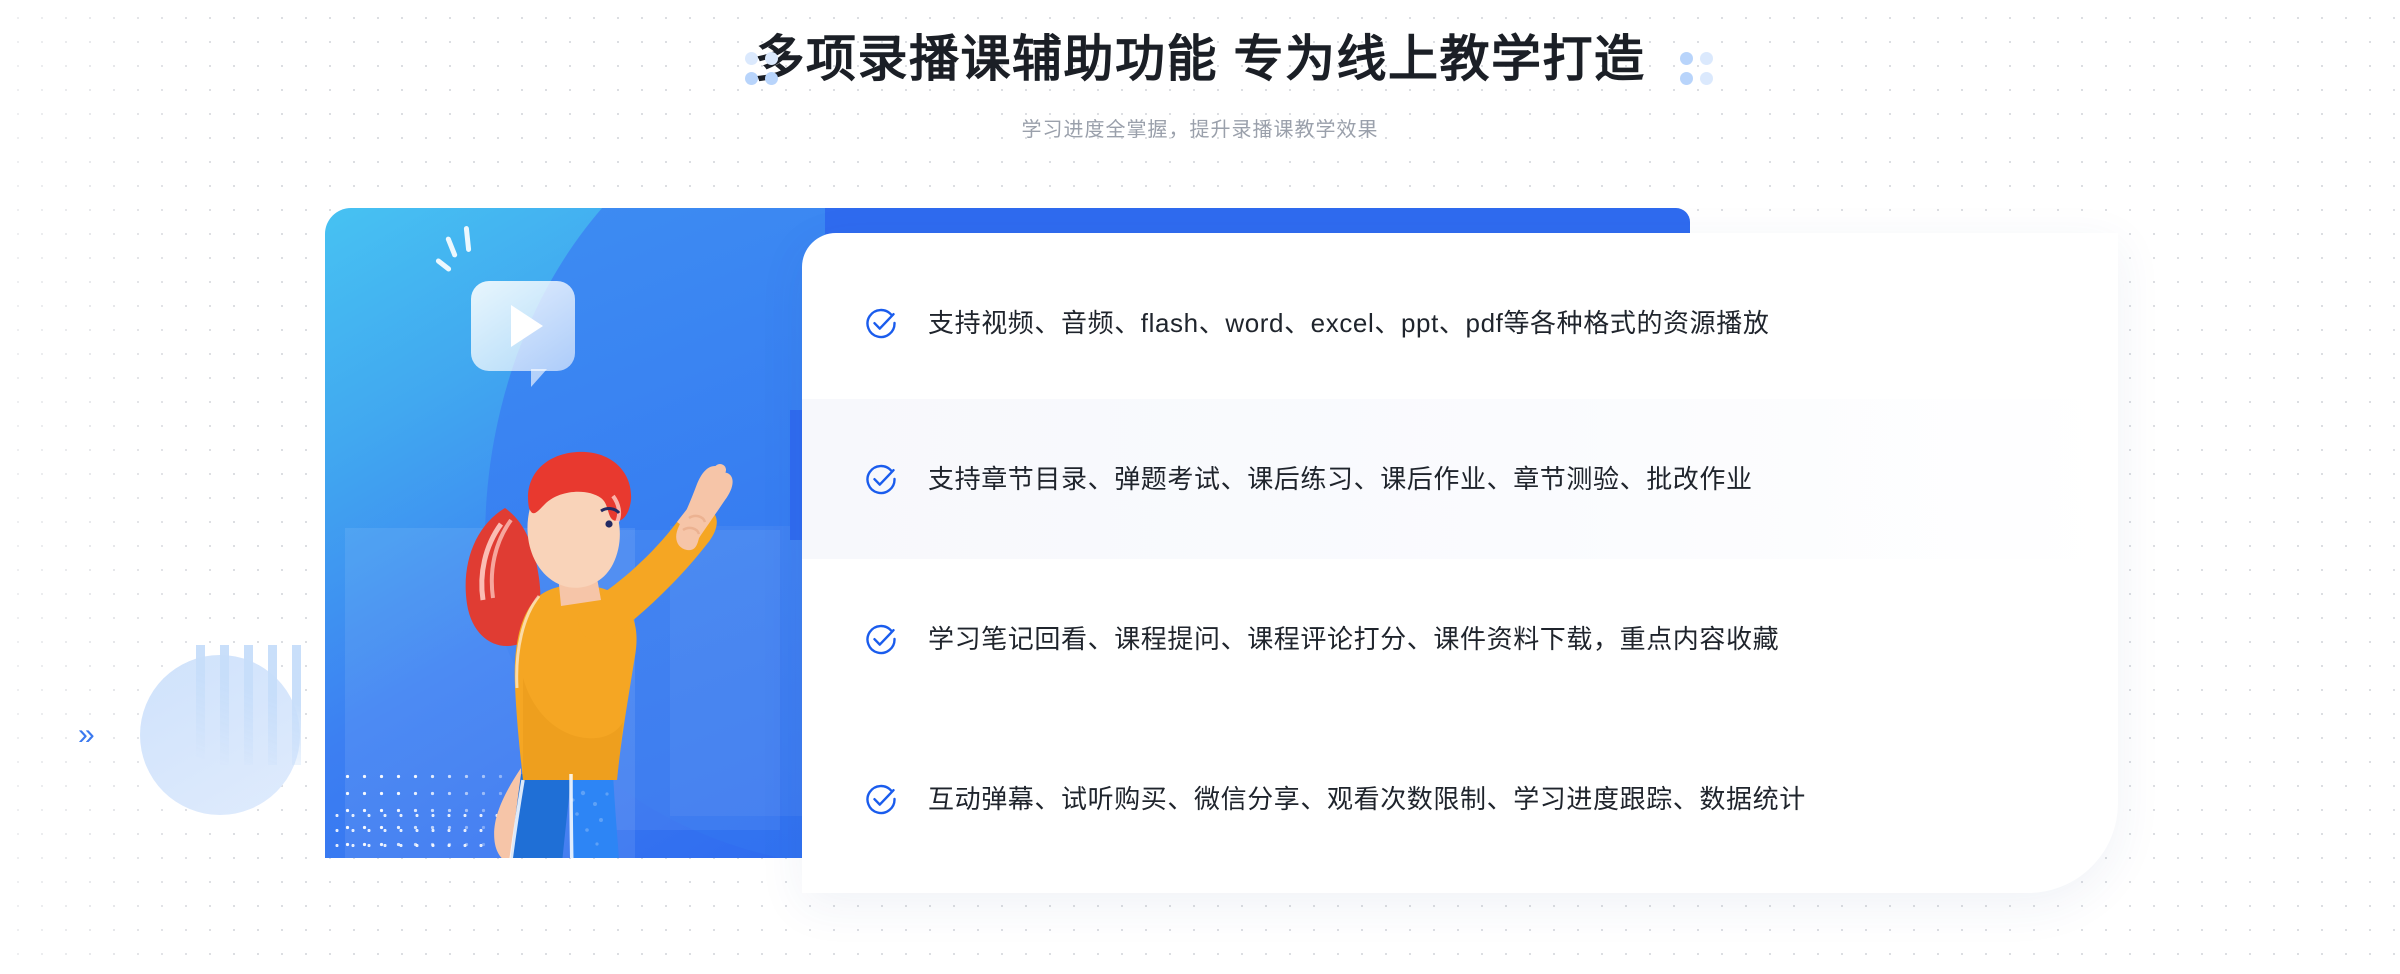 Image resolution: width=2400 pixels, height=974 pixels. Describe the element at coordinates (609, 524) in the screenshot. I see `character-eye` at that location.